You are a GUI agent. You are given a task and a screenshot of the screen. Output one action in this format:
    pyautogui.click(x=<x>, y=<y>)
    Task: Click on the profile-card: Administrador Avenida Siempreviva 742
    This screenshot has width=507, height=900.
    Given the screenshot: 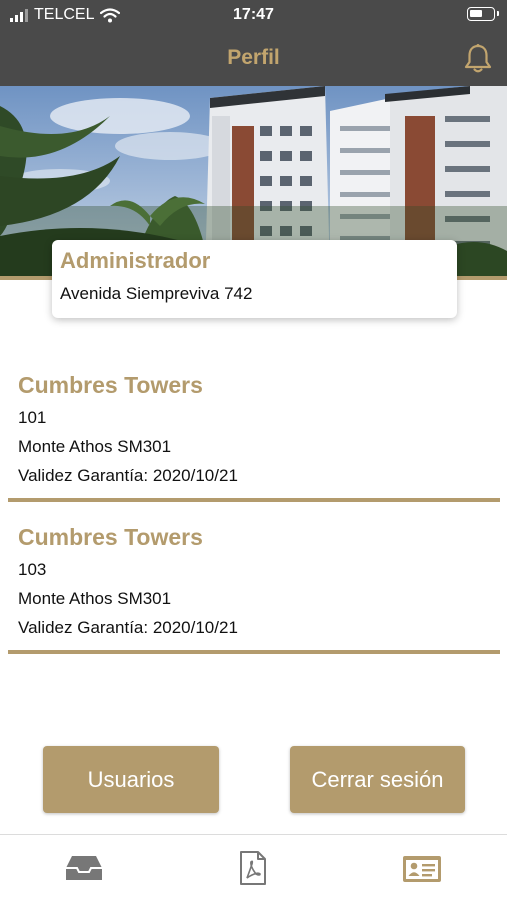 What is the action you would take?
    pyautogui.click(x=254, y=279)
    